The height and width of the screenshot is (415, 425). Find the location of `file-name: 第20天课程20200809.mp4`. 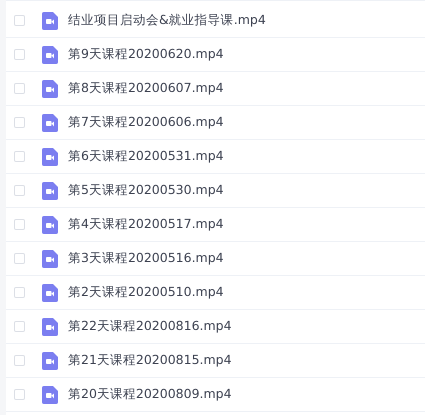

file-name: 第20天课程20200809.mp4 is located at coordinates (150, 394).